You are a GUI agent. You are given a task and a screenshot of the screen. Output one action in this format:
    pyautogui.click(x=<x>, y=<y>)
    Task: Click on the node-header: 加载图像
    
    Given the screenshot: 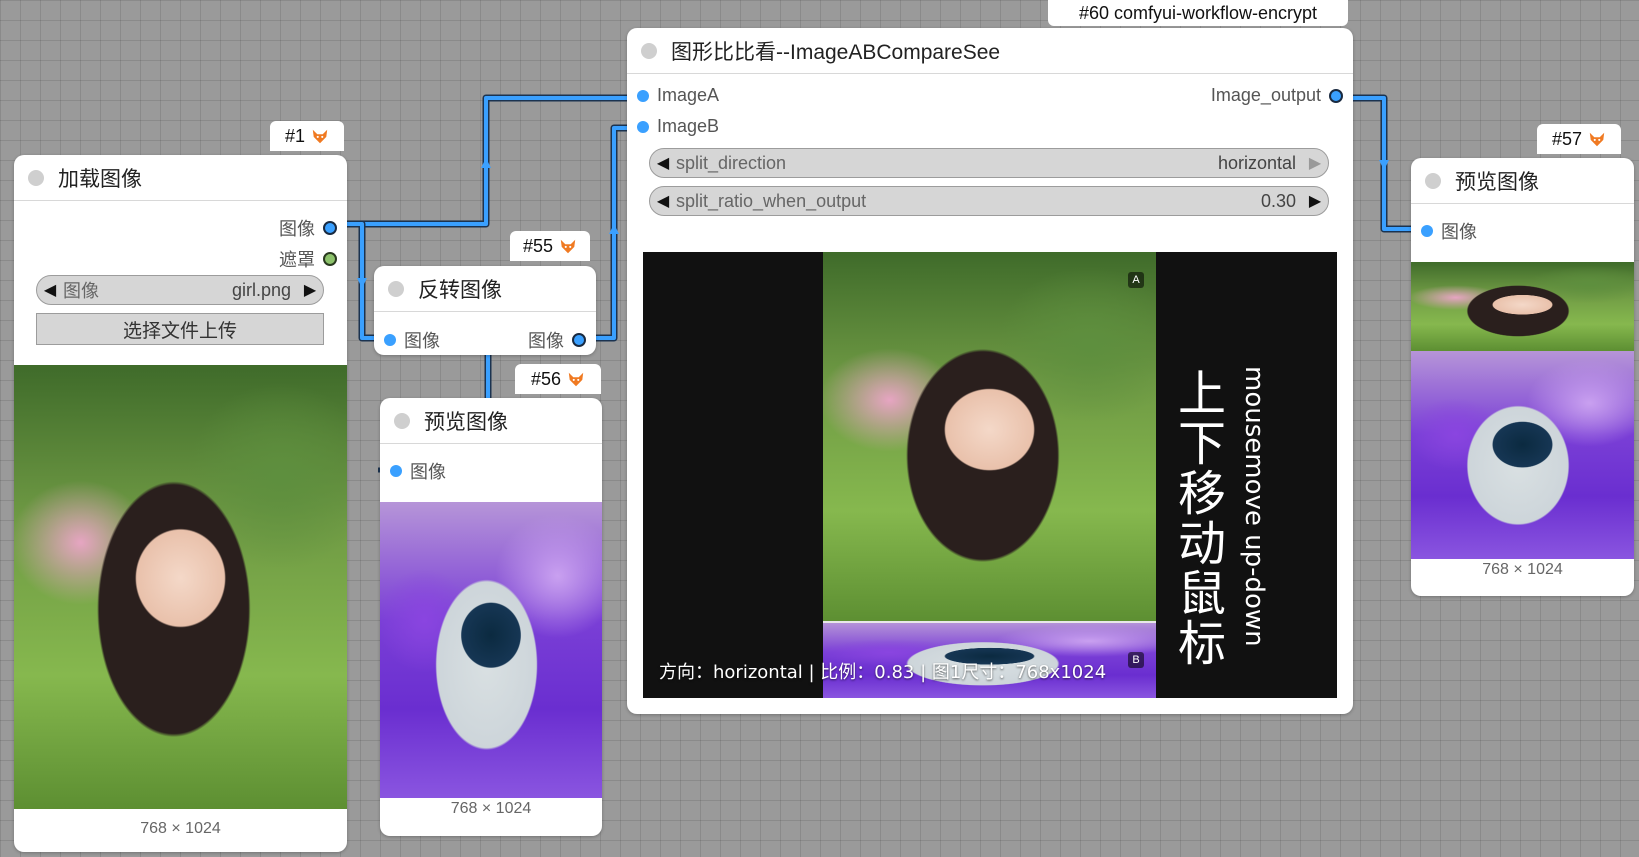 What is the action you would take?
    pyautogui.click(x=180, y=178)
    